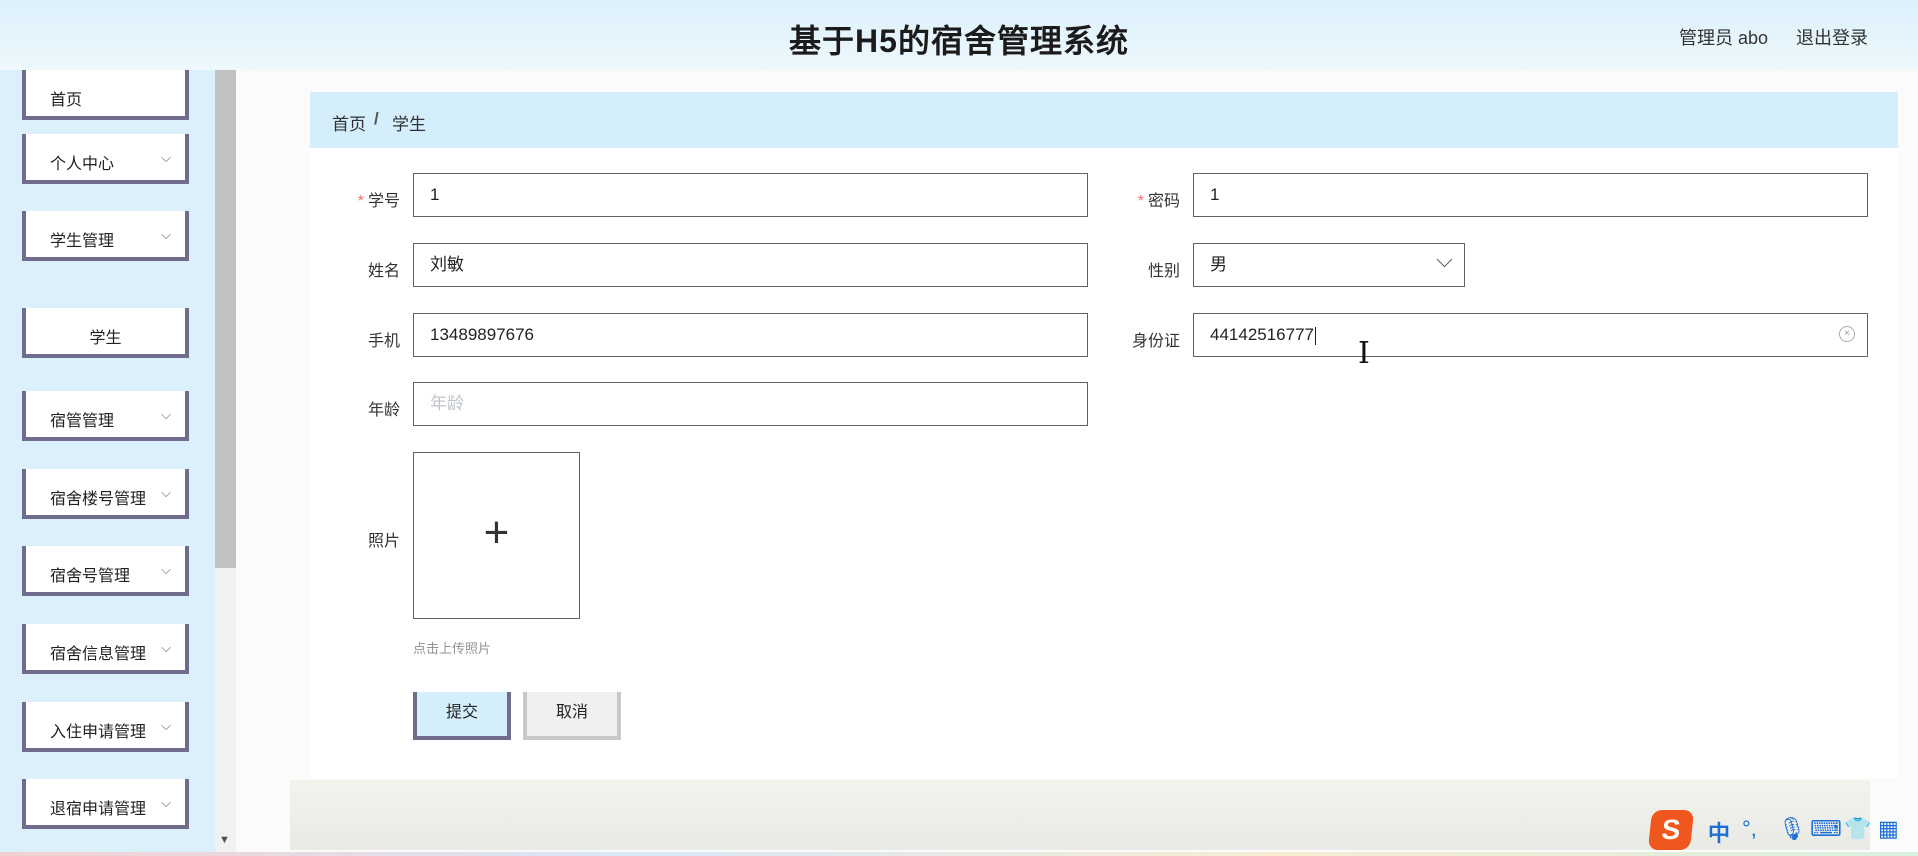 The width and height of the screenshot is (1918, 856). I want to click on sidebar-item-room-management: 宿舍号管理 ⌵, so click(105, 571).